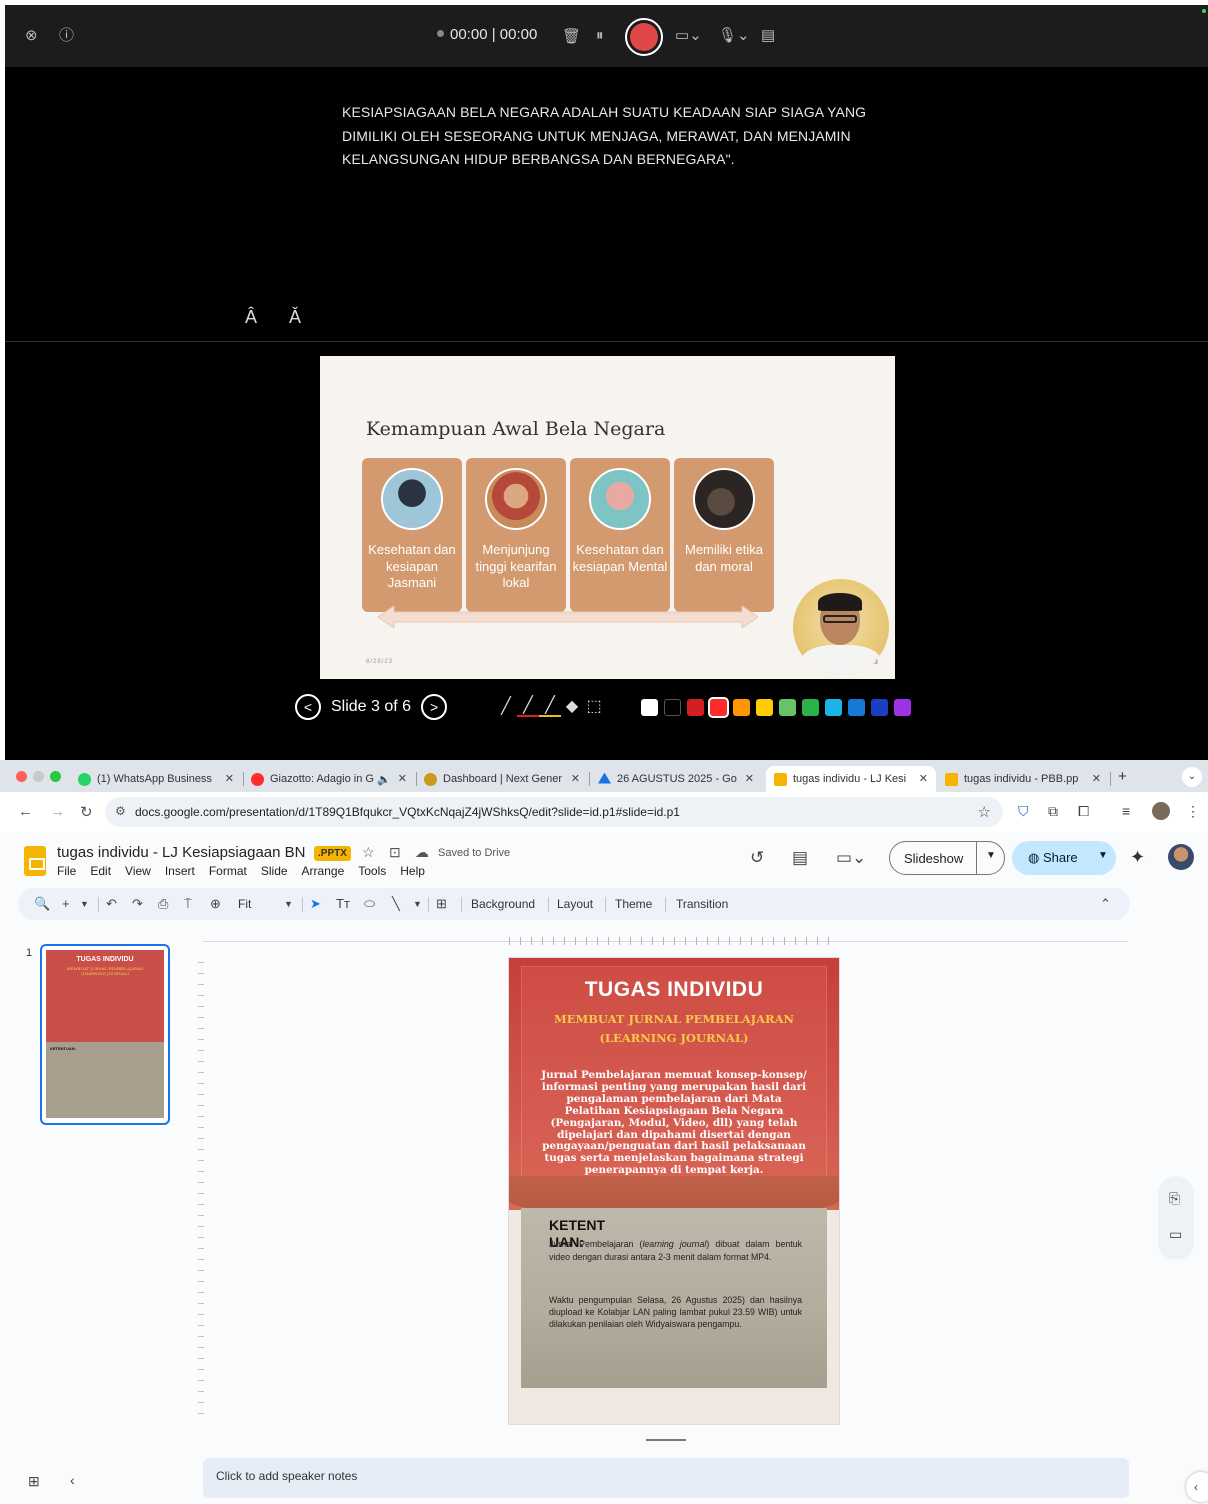 This screenshot has height=1504, width=1208. Describe the element at coordinates (550, 706) in the screenshot. I see `highlighter-icon: ╱` at that location.